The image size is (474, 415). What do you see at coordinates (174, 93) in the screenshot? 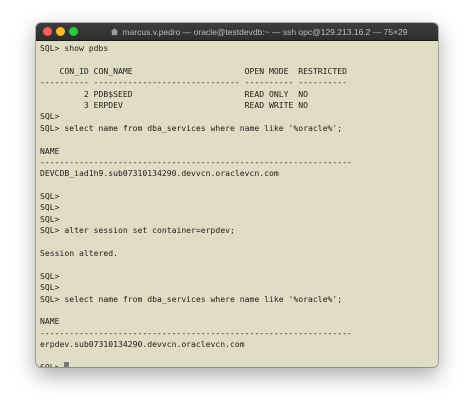
I see `terminal-line: 2 PDB$SEED READ ONLY NO` at bounding box center [174, 93].